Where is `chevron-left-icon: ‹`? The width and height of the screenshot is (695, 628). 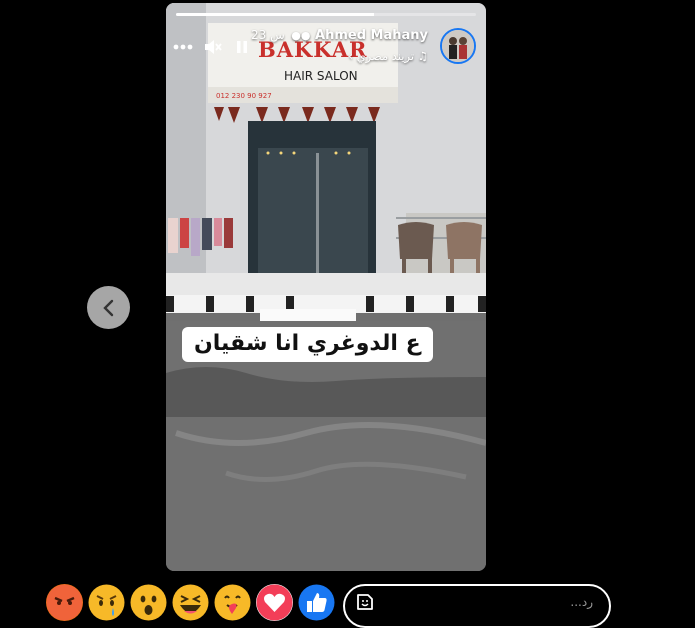
chevron-left-icon: ‹ is located at coordinates (350, 56).